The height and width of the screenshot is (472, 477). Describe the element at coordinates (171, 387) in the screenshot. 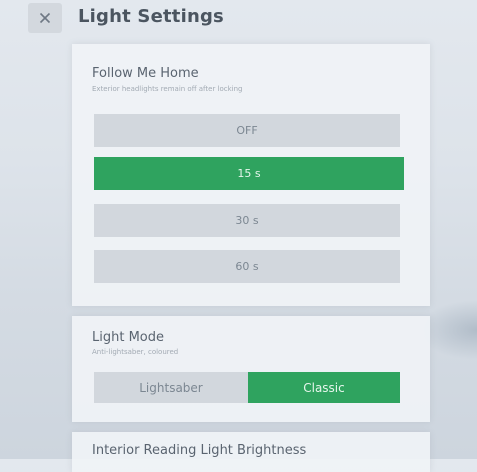

I see `light-mode-lightsaber: Lightsaber` at that location.